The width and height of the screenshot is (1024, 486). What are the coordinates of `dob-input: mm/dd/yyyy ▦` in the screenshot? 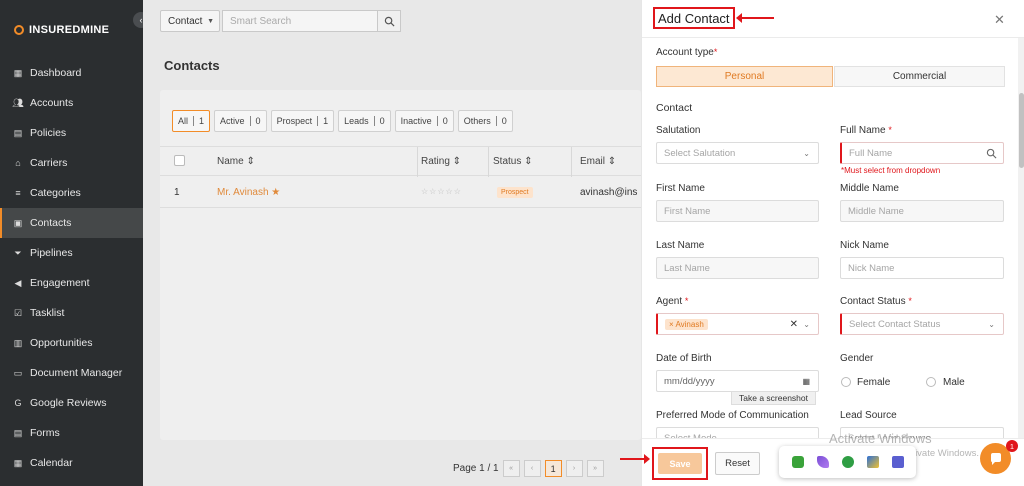 It's located at (737, 381).